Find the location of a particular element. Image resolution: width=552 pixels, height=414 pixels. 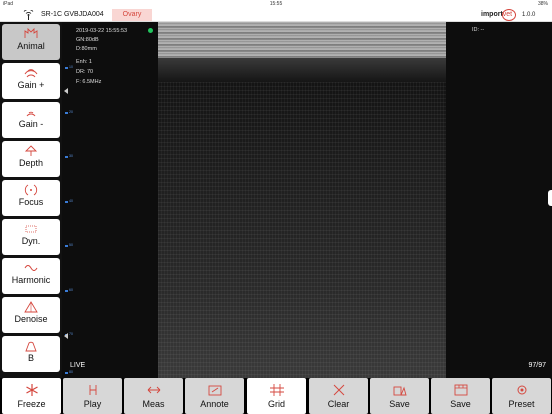

save-cine-button: Save is located at coordinates (460, 396).